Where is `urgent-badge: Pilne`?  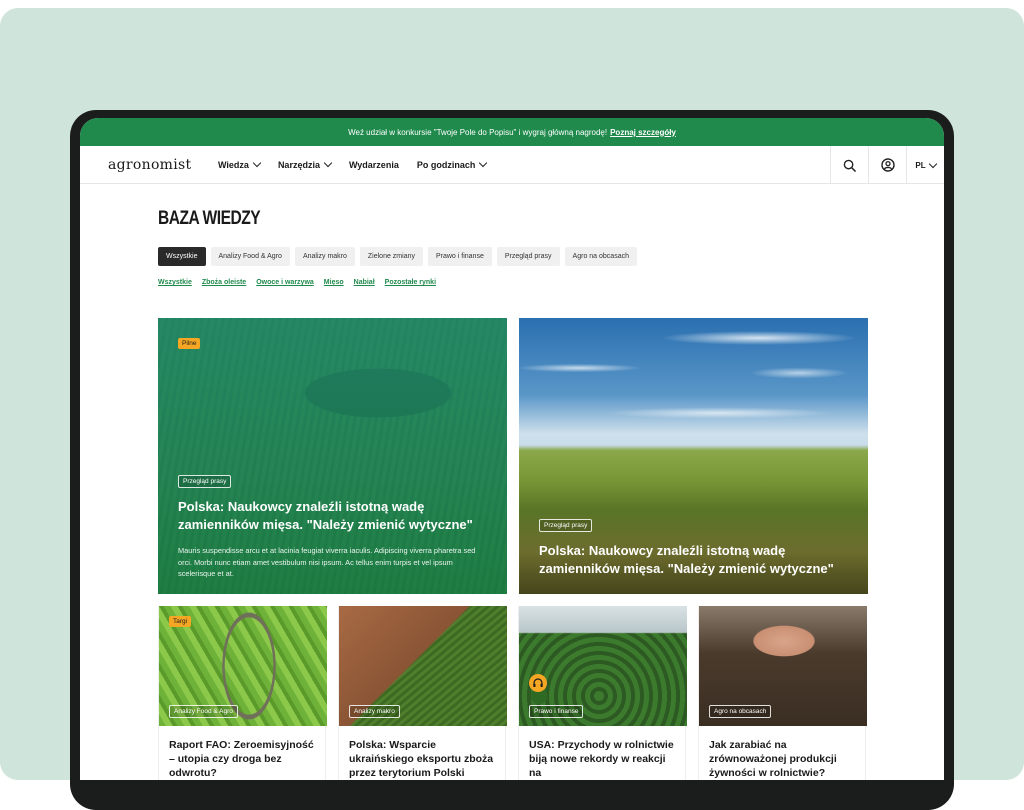 urgent-badge: Pilne is located at coordinates (189, 343).